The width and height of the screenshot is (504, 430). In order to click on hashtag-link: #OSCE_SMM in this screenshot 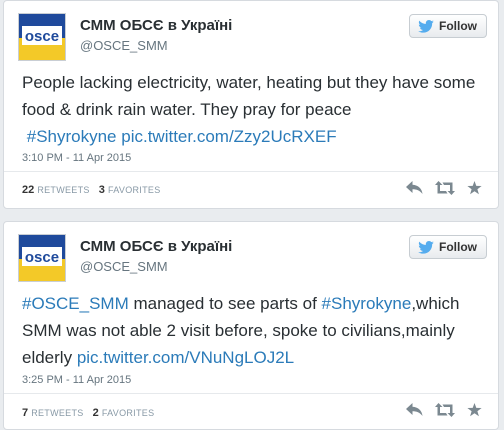, I will do `click(75, 303)`.